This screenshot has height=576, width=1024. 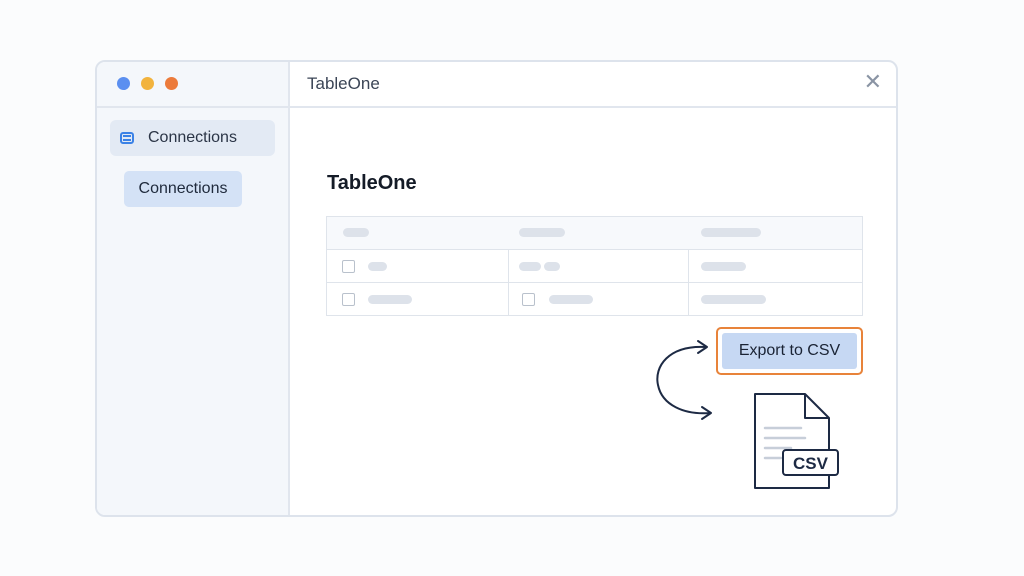 I want to click on page-title: TableOne, so click(x=372, y=183).